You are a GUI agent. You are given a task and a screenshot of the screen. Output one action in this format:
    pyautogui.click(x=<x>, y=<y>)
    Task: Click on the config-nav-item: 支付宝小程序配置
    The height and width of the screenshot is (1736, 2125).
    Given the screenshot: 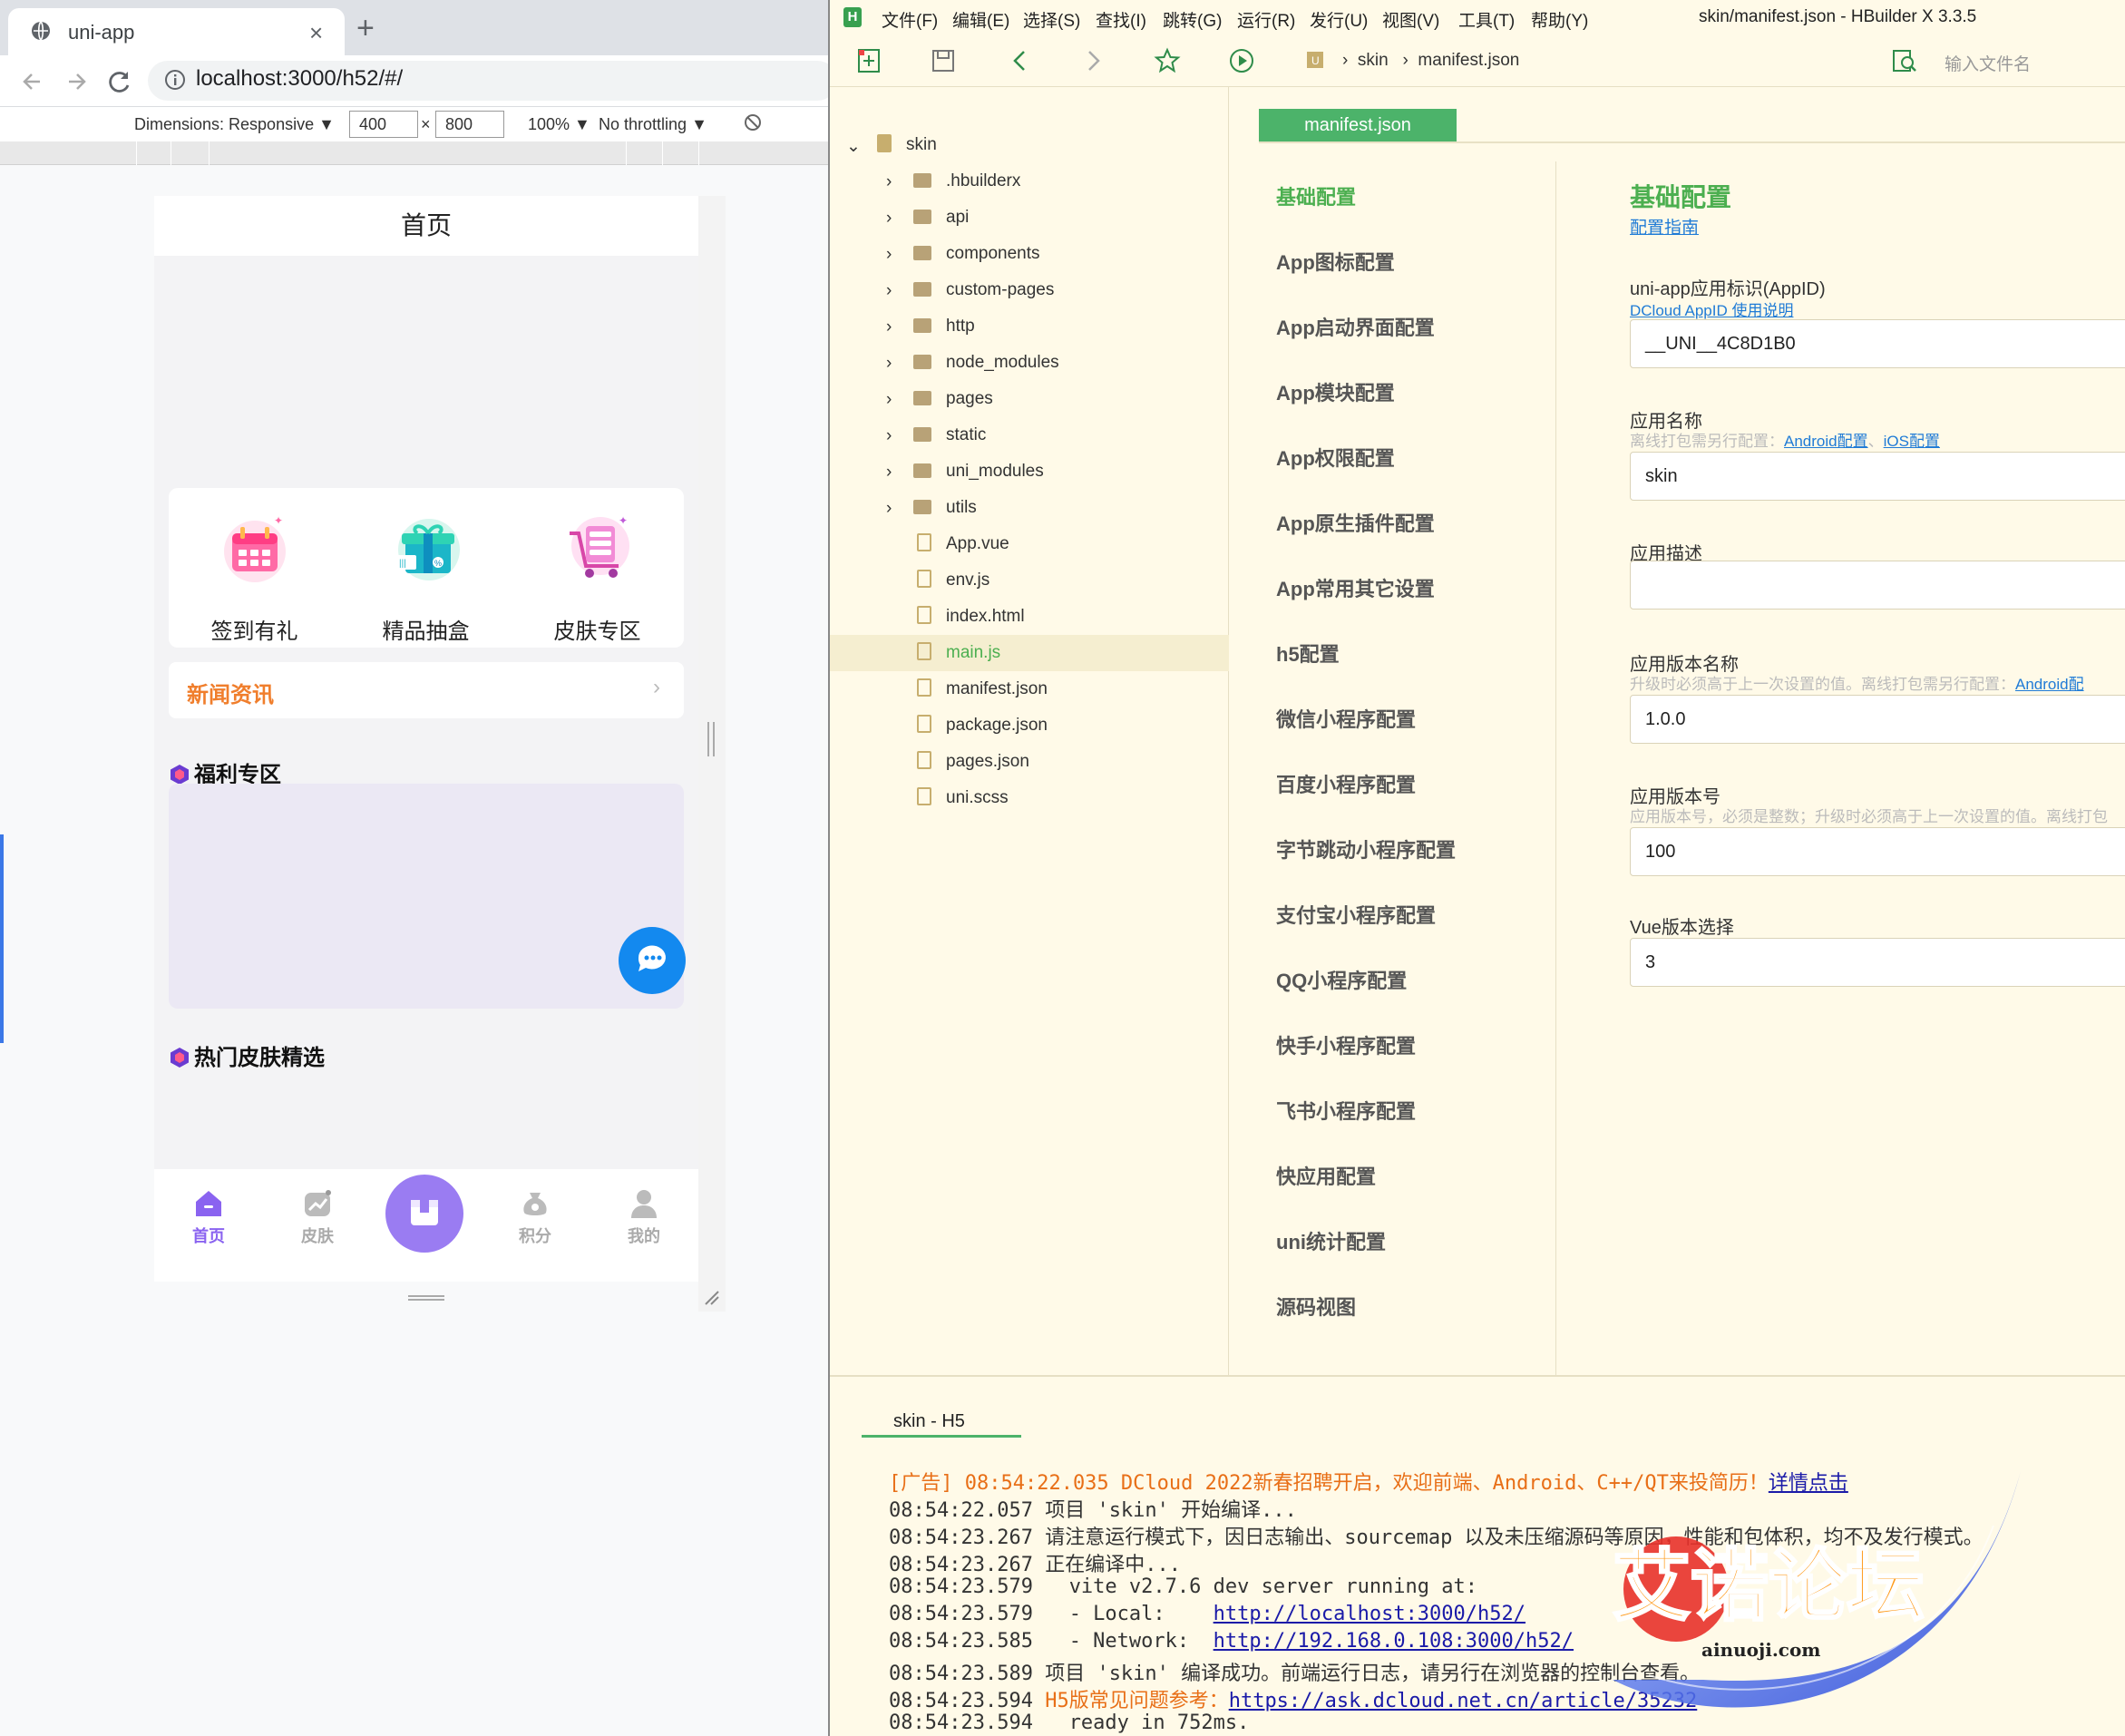 What is the action you would take?
    pyautogui.click(x=1356, y=914)
    